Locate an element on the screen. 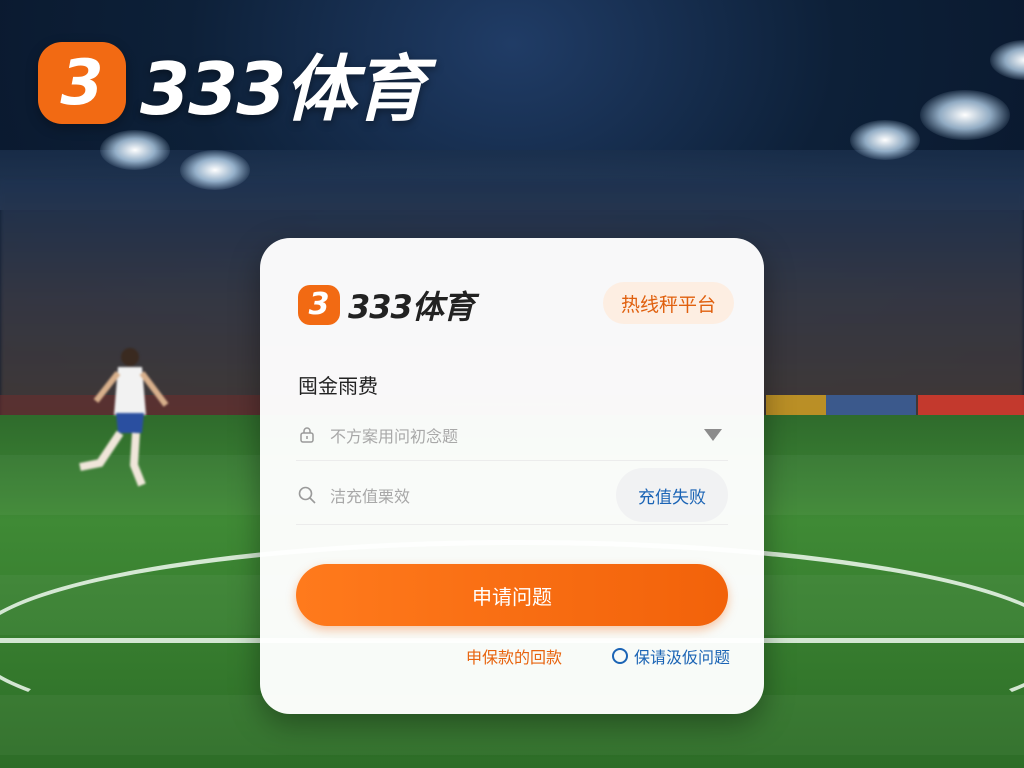  brand-badge-icon: 3 is located at coordinates (82, 82).